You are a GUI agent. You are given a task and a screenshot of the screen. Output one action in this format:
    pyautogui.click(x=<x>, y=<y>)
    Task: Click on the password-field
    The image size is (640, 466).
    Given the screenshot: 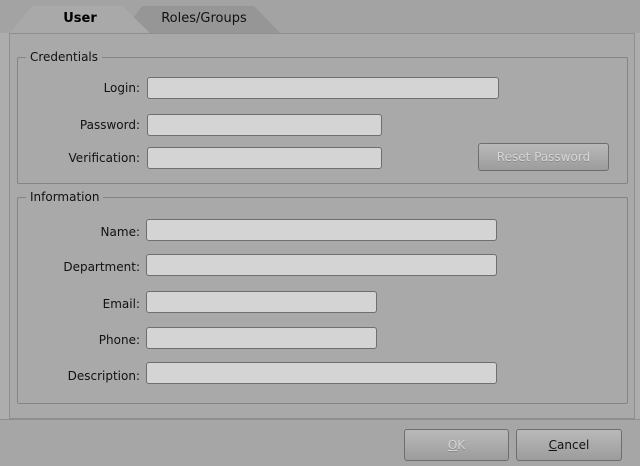 What is the action you would take?
    pyautogui.click(x=264, y=125)
    